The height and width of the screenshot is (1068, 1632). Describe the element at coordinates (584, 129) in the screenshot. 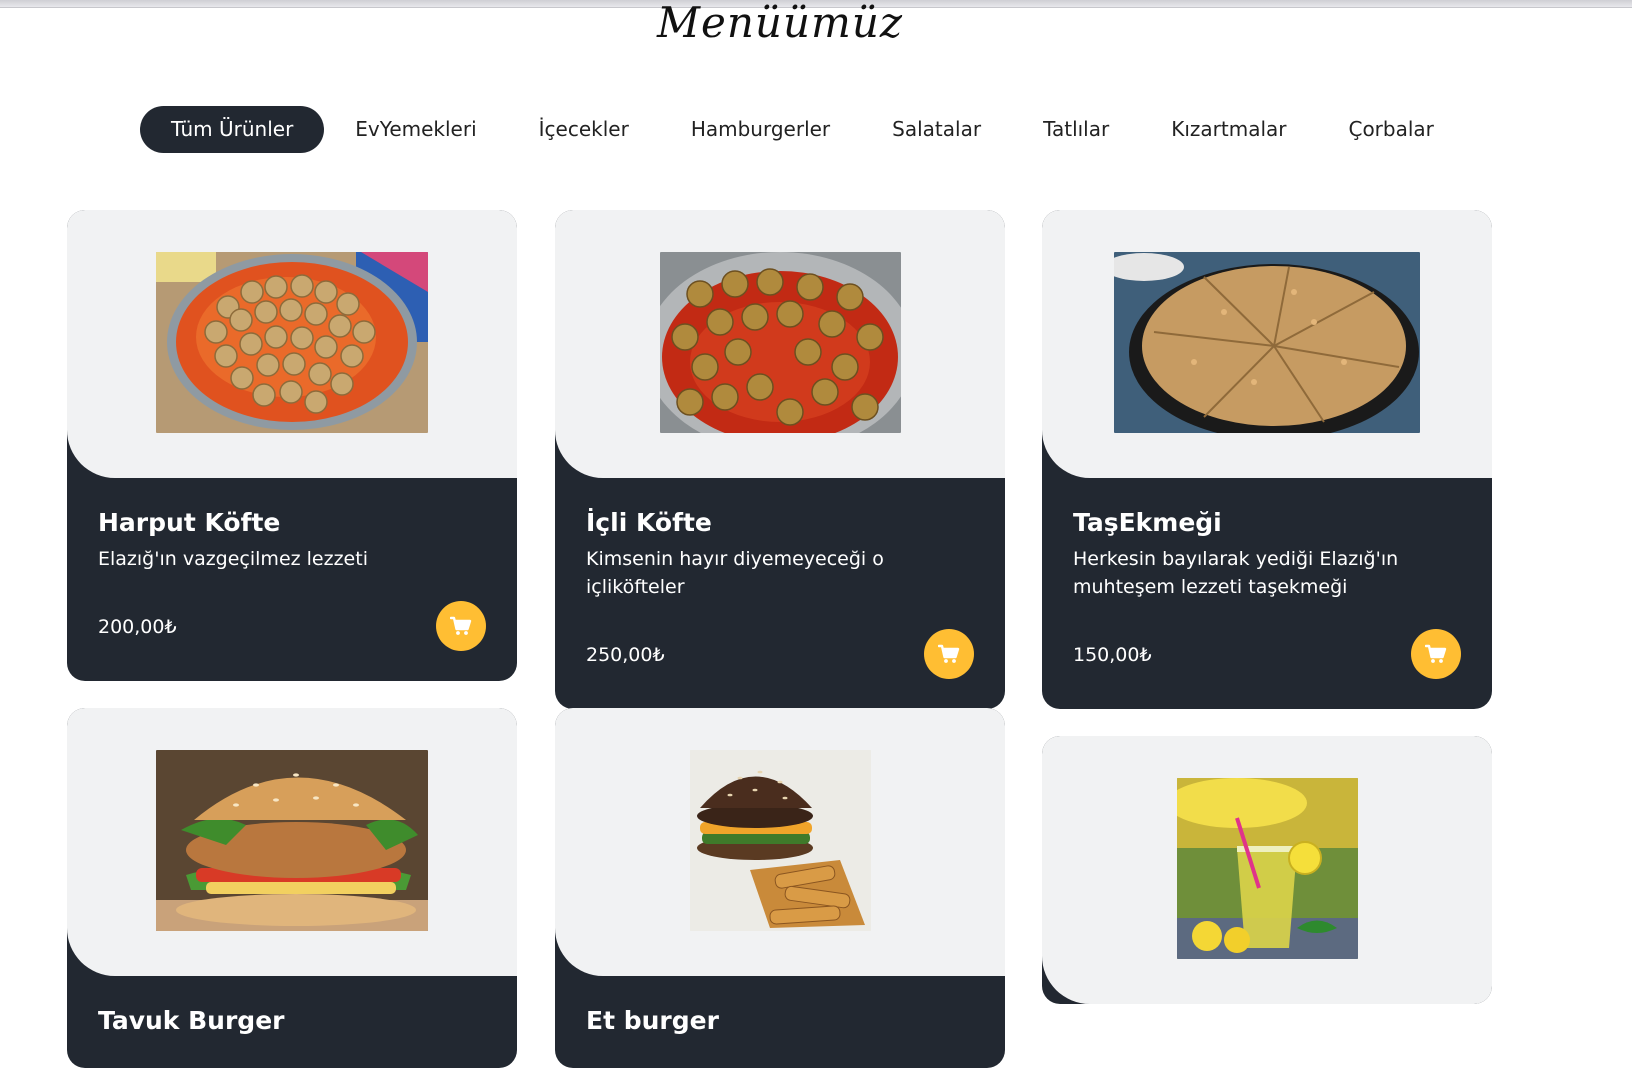

I see `filter-drinks: İçecekler` at that location.